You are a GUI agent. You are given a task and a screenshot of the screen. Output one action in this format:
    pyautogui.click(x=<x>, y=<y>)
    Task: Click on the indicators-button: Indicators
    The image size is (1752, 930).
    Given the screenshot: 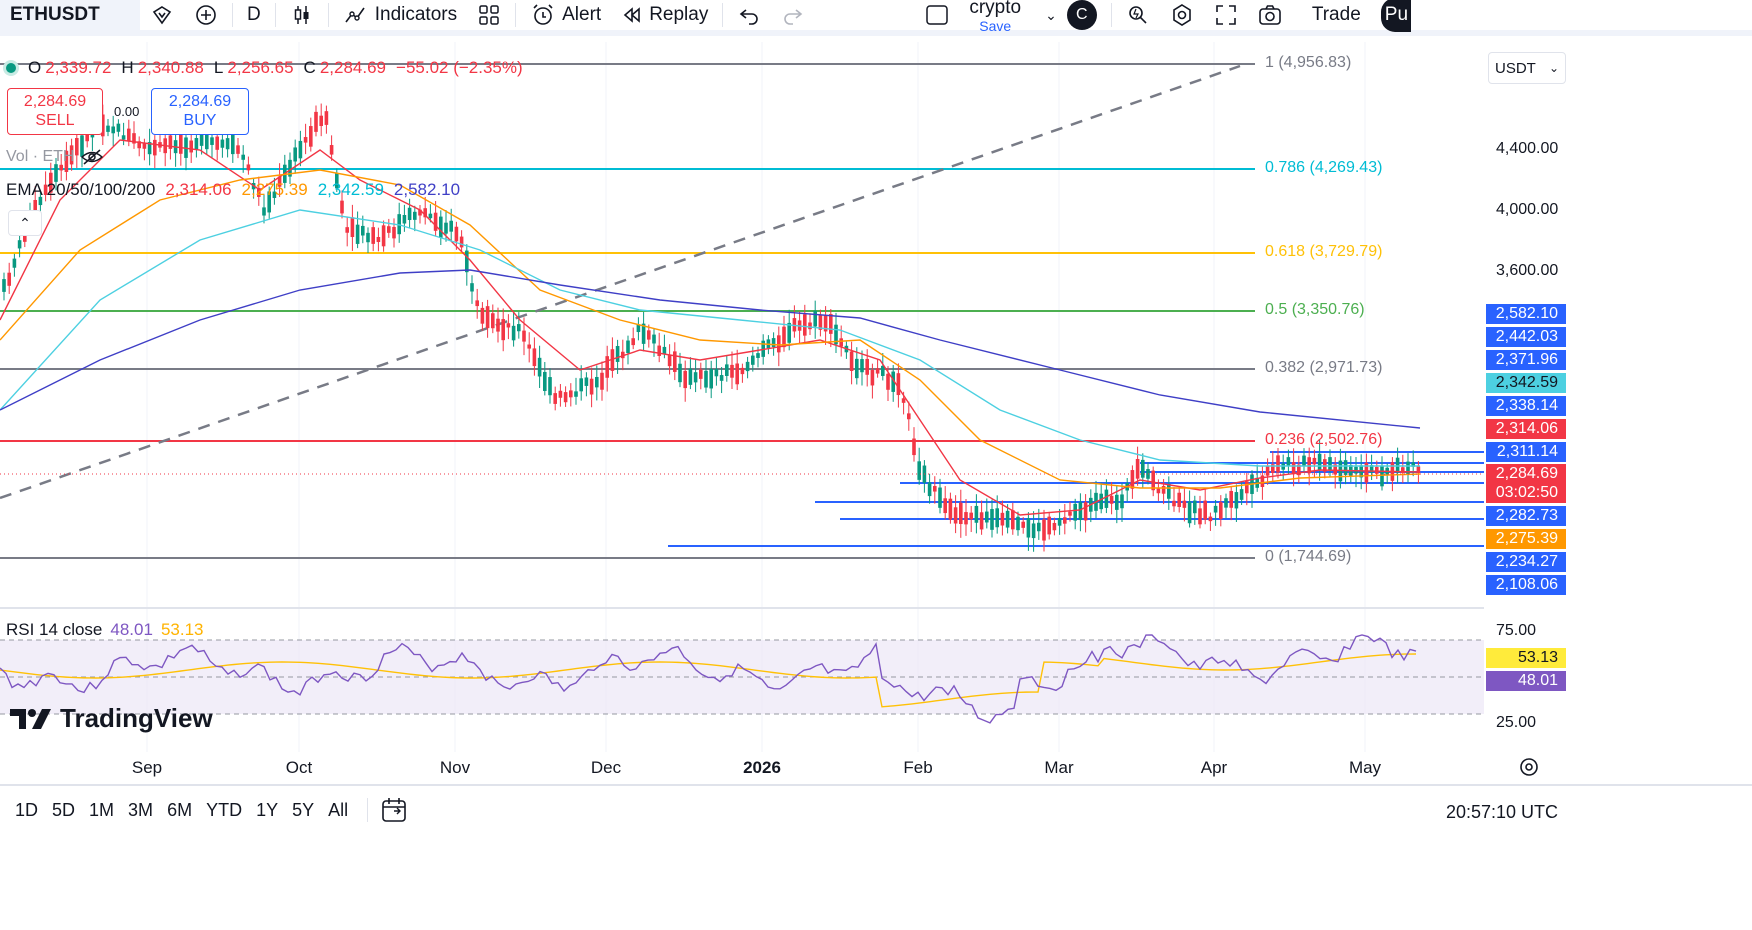 What is the action you would take?
    pyautogui.click(x=400, y=16)
    